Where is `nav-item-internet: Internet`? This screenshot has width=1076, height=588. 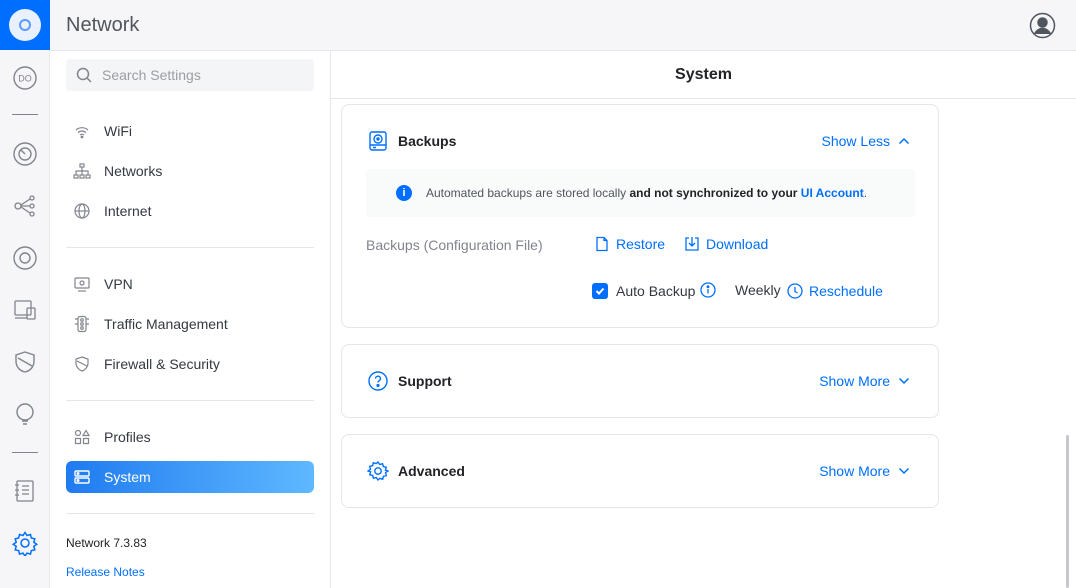
nav-item-internet: Internet is located at coordinates (190, 211).